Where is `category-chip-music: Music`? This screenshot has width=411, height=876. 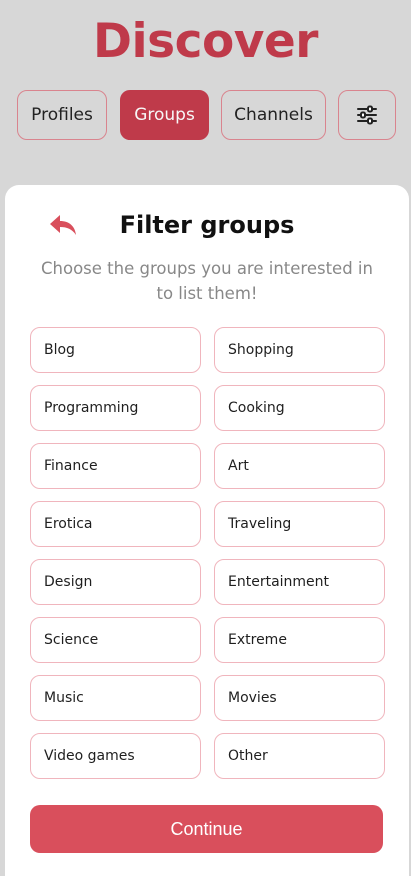
category-chip-music: Music is located at coordinates (115, 698).